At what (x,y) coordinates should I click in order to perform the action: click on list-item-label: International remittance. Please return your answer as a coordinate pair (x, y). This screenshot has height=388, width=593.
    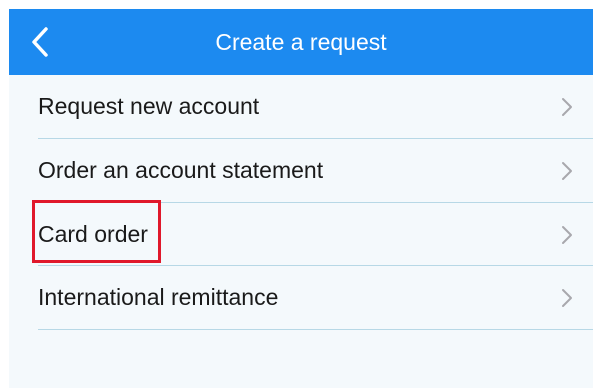
    Looking at the image, I should click on (158, 297).